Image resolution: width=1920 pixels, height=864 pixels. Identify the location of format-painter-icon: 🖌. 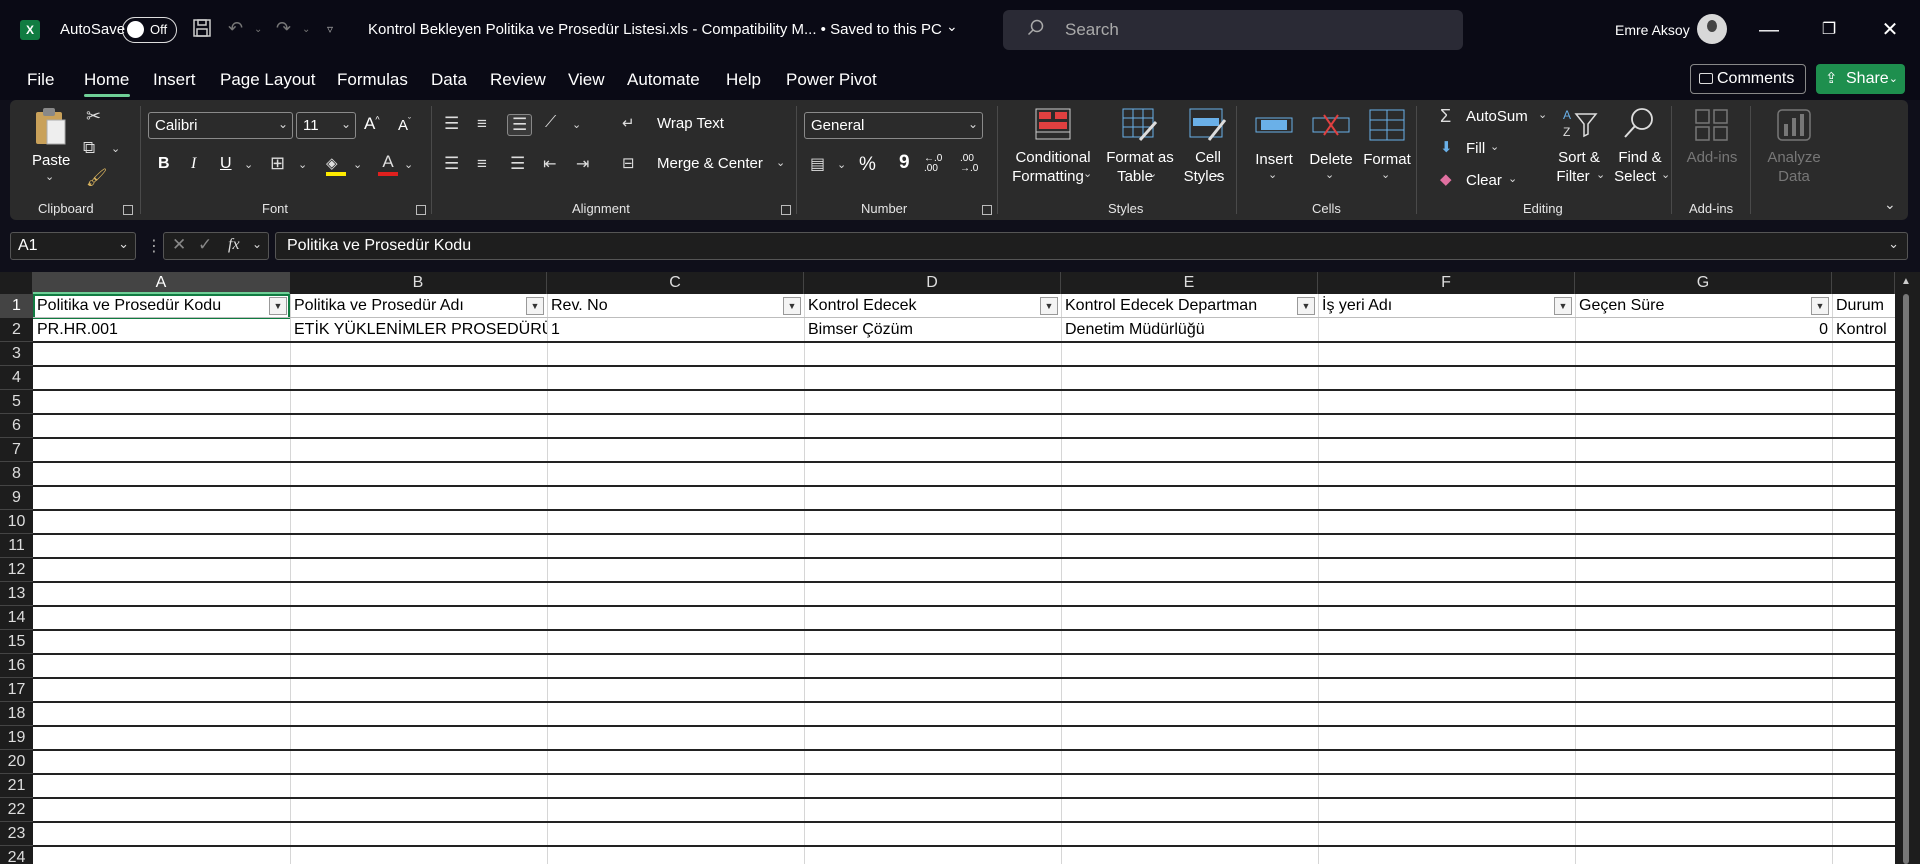
(97, 178).